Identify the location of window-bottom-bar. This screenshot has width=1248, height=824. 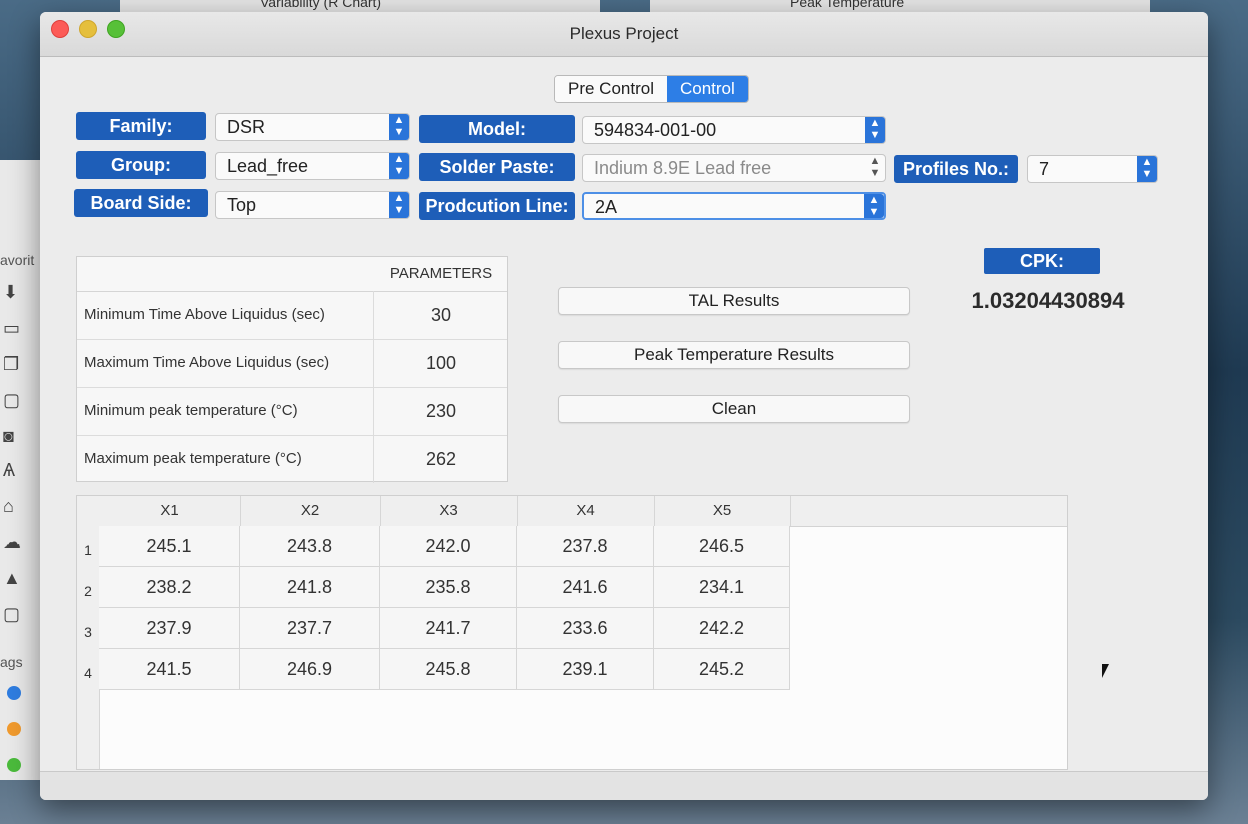
(624, 785).